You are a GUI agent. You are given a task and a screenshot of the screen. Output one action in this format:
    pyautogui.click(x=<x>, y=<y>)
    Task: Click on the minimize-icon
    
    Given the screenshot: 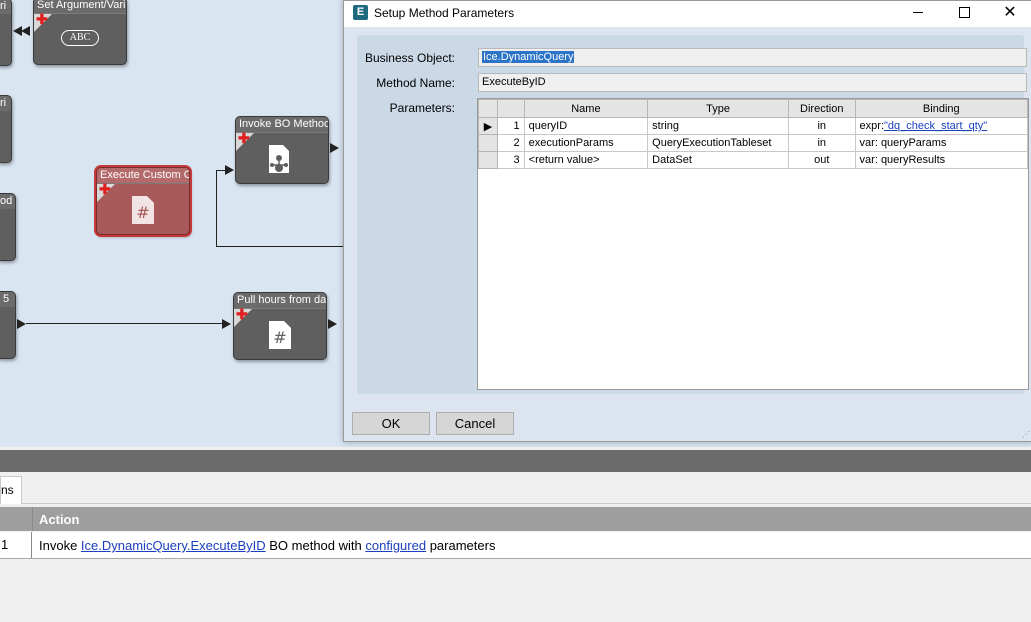 What is the action you would take?
    pyautogui.click(x=918, y=13)
    